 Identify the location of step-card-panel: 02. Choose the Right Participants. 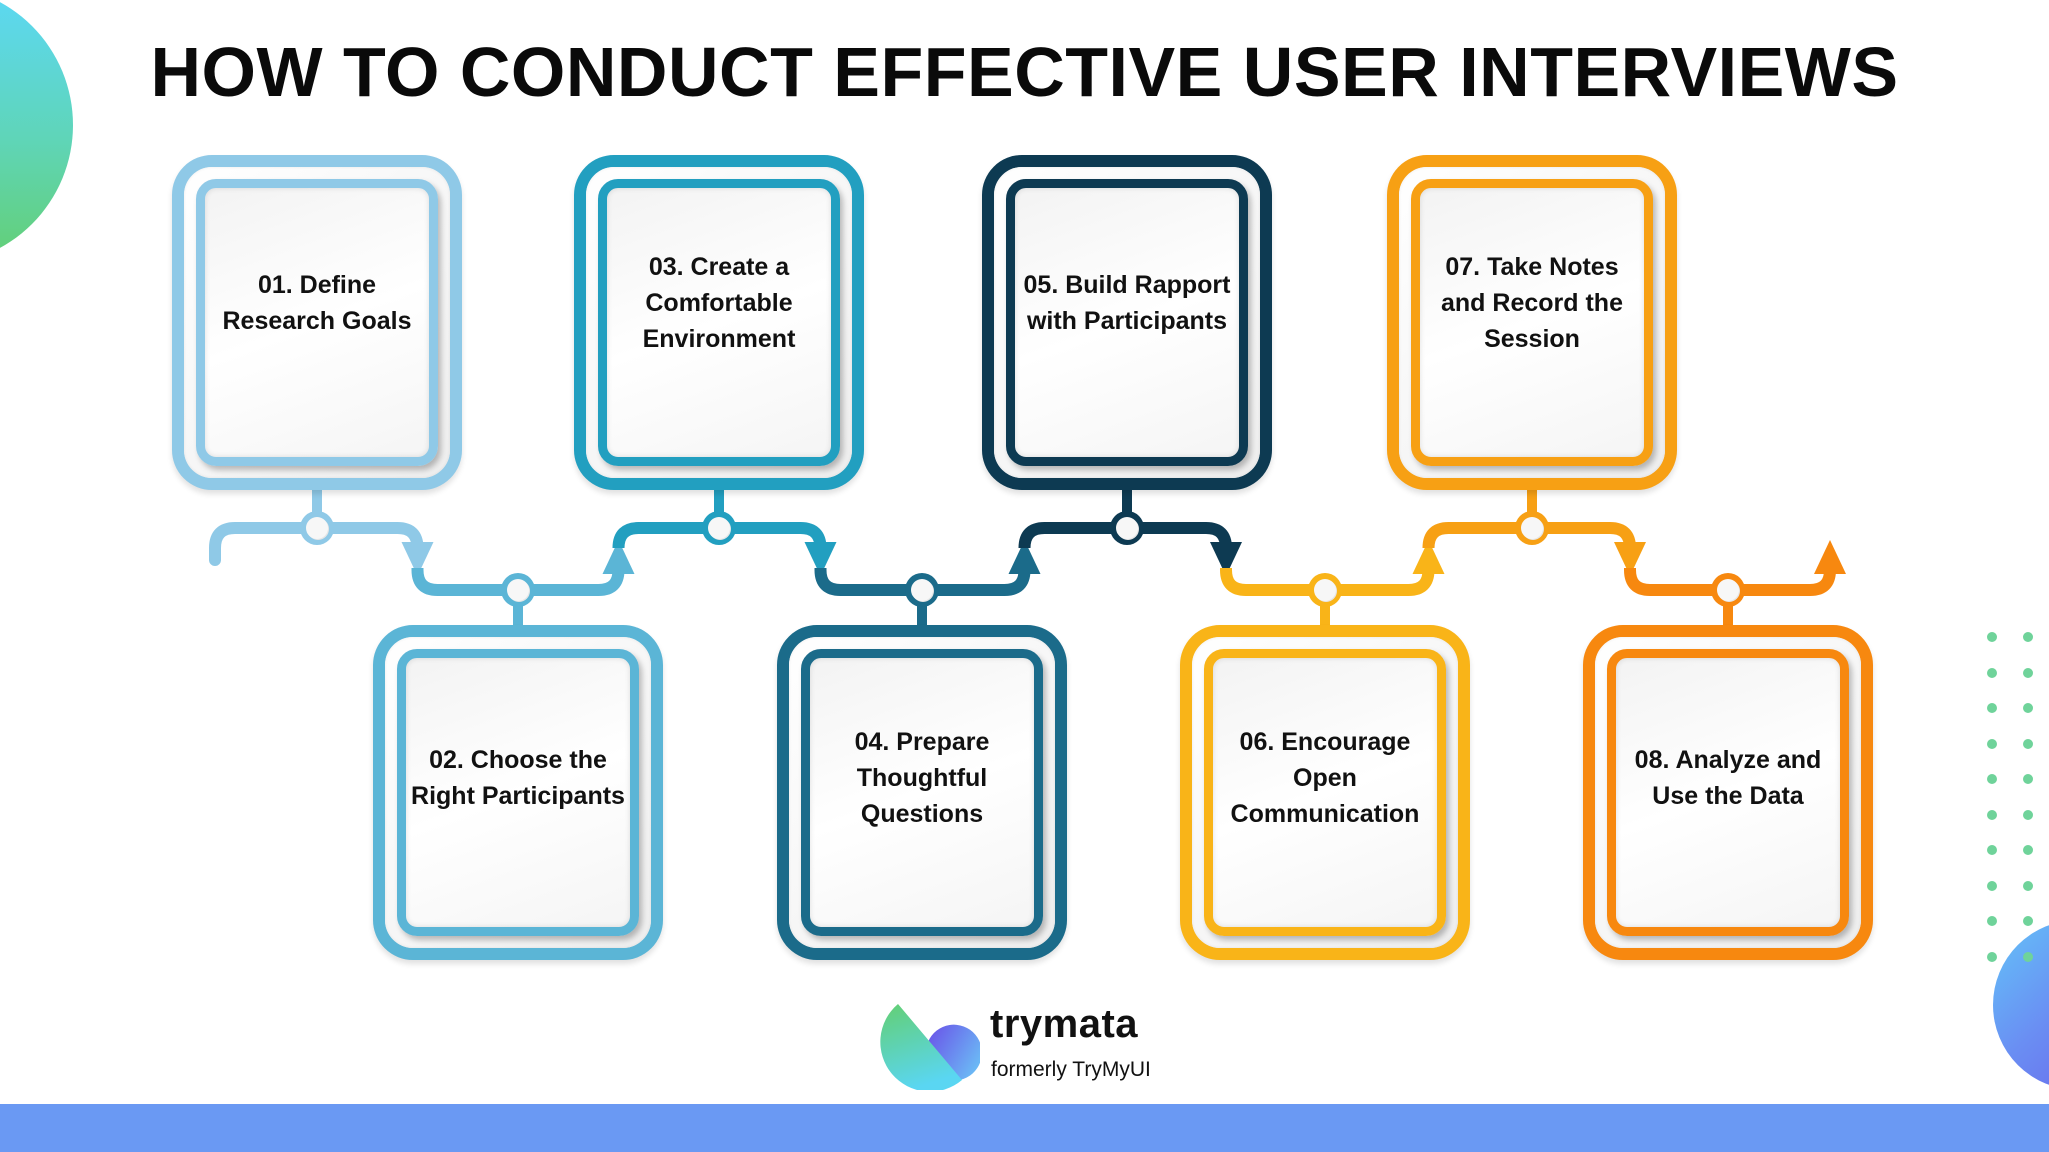
(518, 792).